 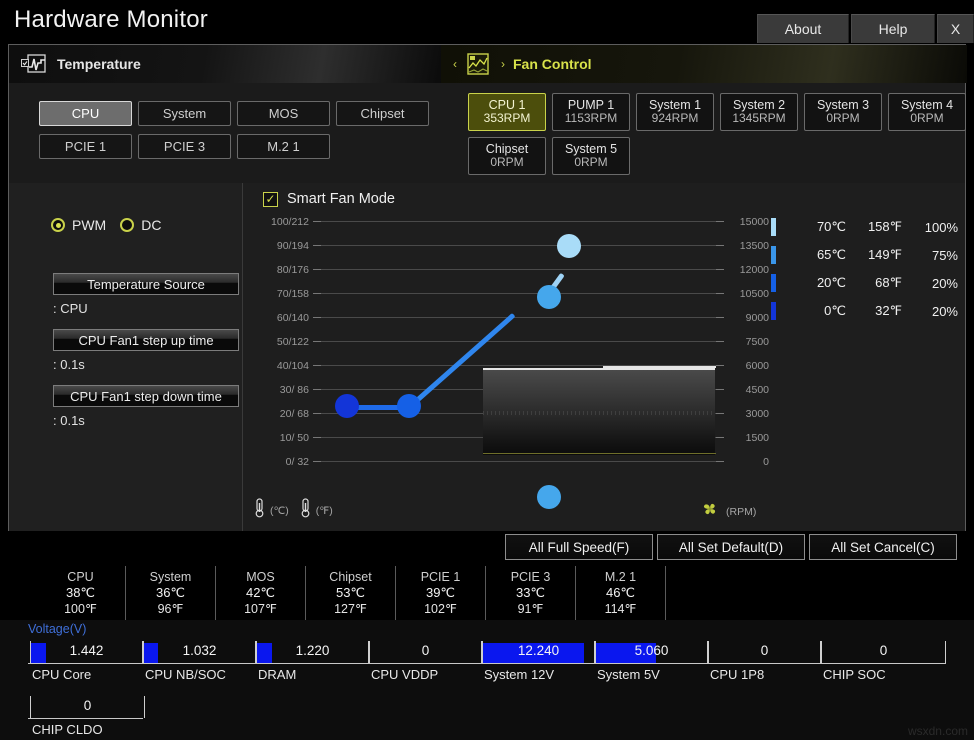 What do you see at coordinates (591, 112) in the screenshot?
I see `fan-pump-1: PUMP 1 1153RPM` at bounding box center [591, 112].